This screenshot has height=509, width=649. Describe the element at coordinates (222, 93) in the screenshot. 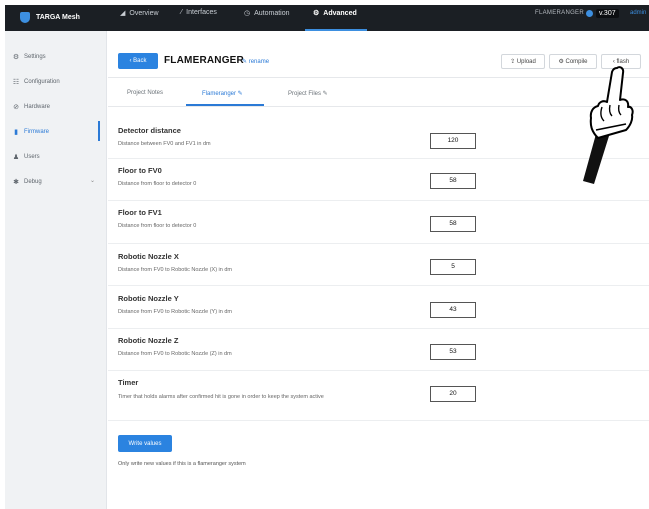

I see `tab-flameranger: Flameranger ✎` at that location.